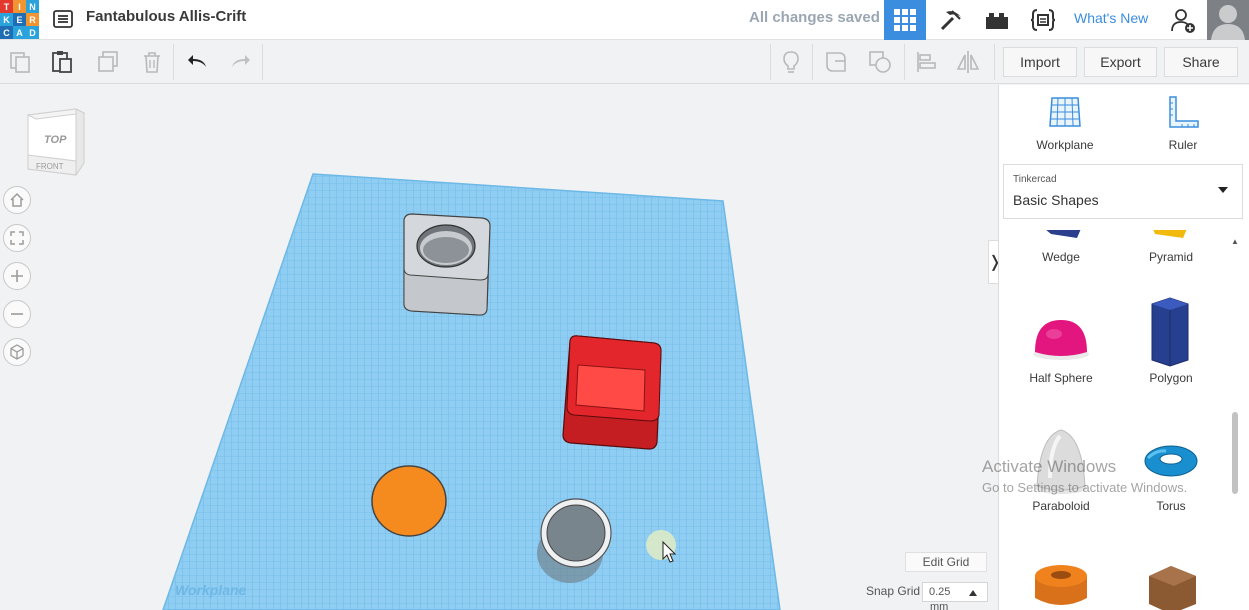 This screenshot has width=1249, height=610. Describe the element at coordinates (152, 62) in the screenshot. I see `delete-icon` at that location.